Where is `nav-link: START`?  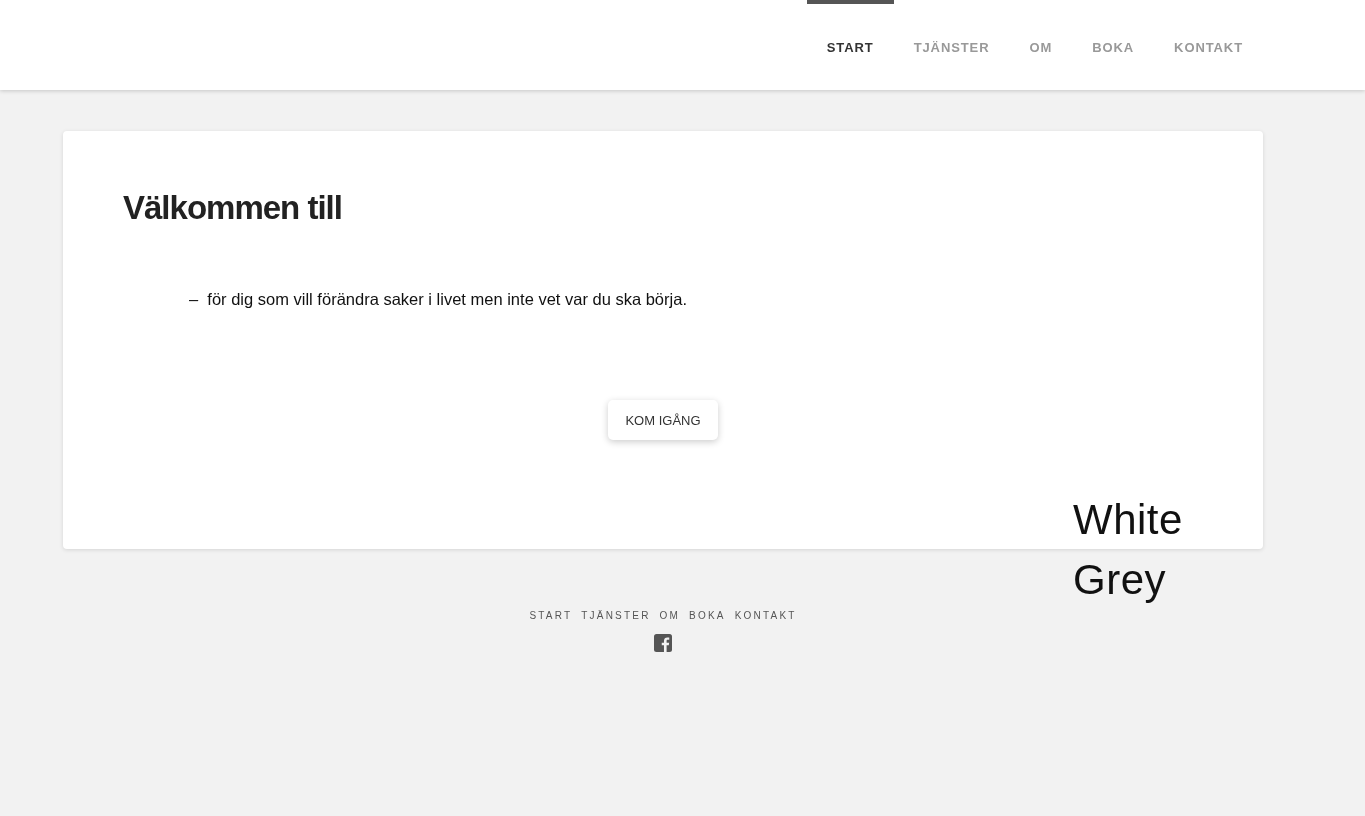
nav-link: START is located at coordinates (850, 45).